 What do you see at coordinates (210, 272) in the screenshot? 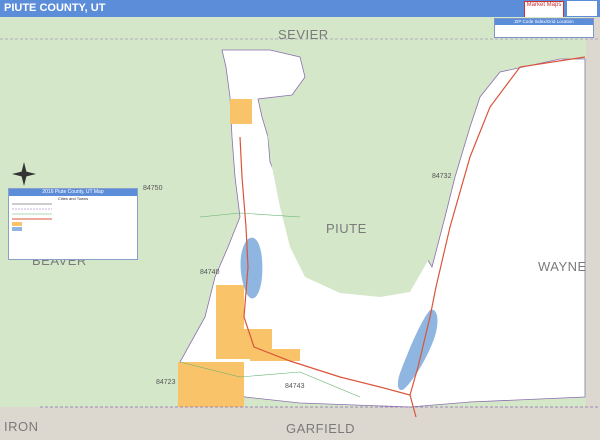
I see `zip-label-84740: 84740` at bounding box center [210, 272].